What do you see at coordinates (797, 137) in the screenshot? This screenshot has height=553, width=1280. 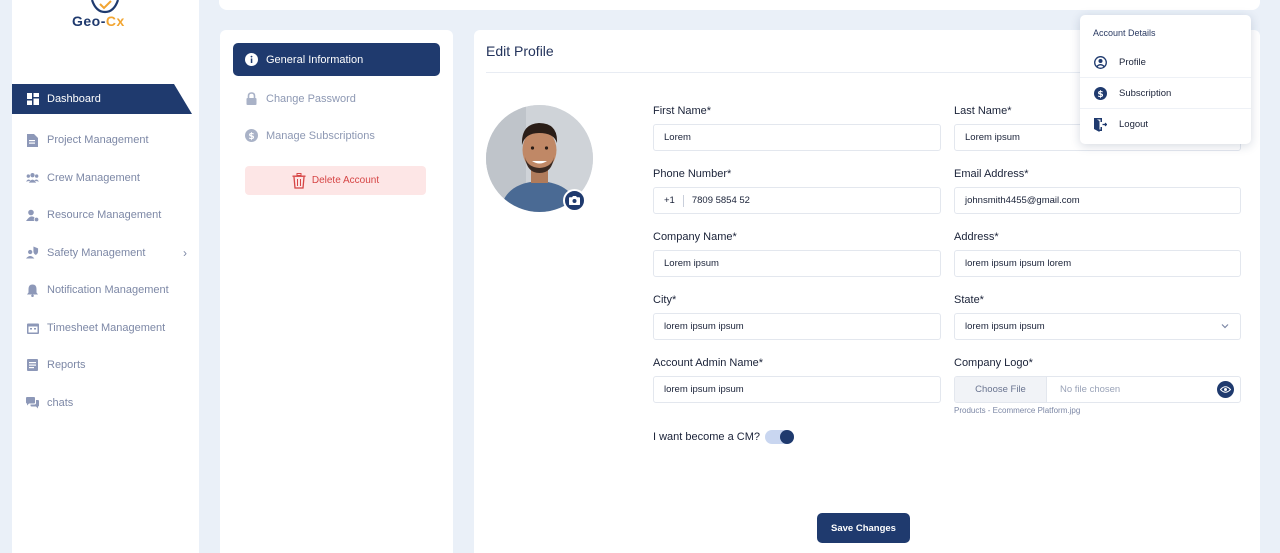 I see `first-name-input: Lorem` at bounding box center [797, 137].